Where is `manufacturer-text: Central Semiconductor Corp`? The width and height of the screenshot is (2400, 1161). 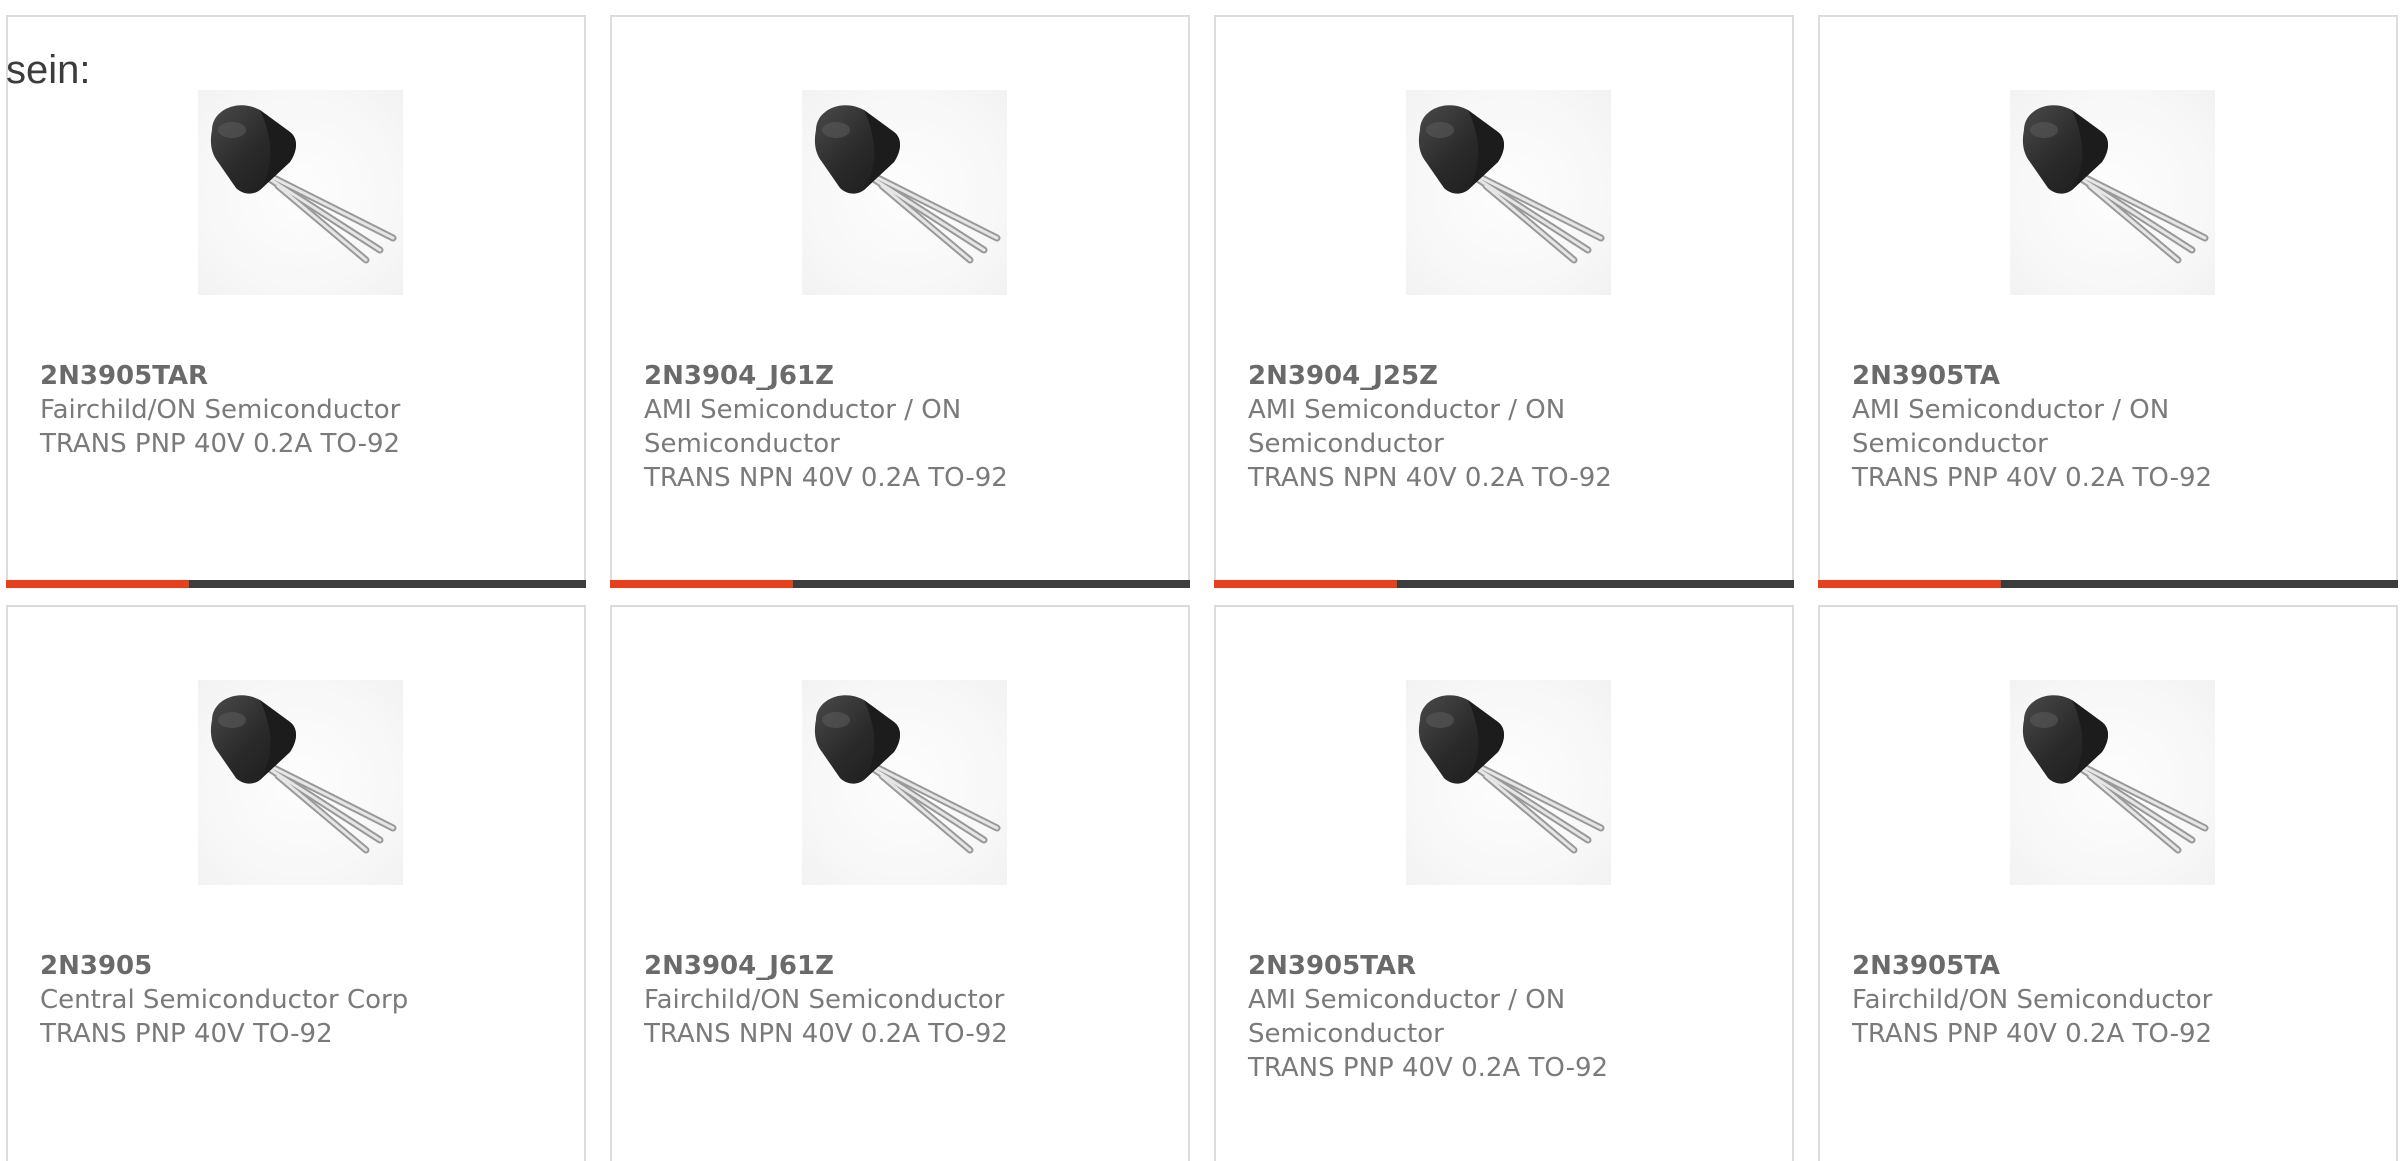
manufacturer-text: Central Semiconductor Corp is located at coordinates (224, 1000).